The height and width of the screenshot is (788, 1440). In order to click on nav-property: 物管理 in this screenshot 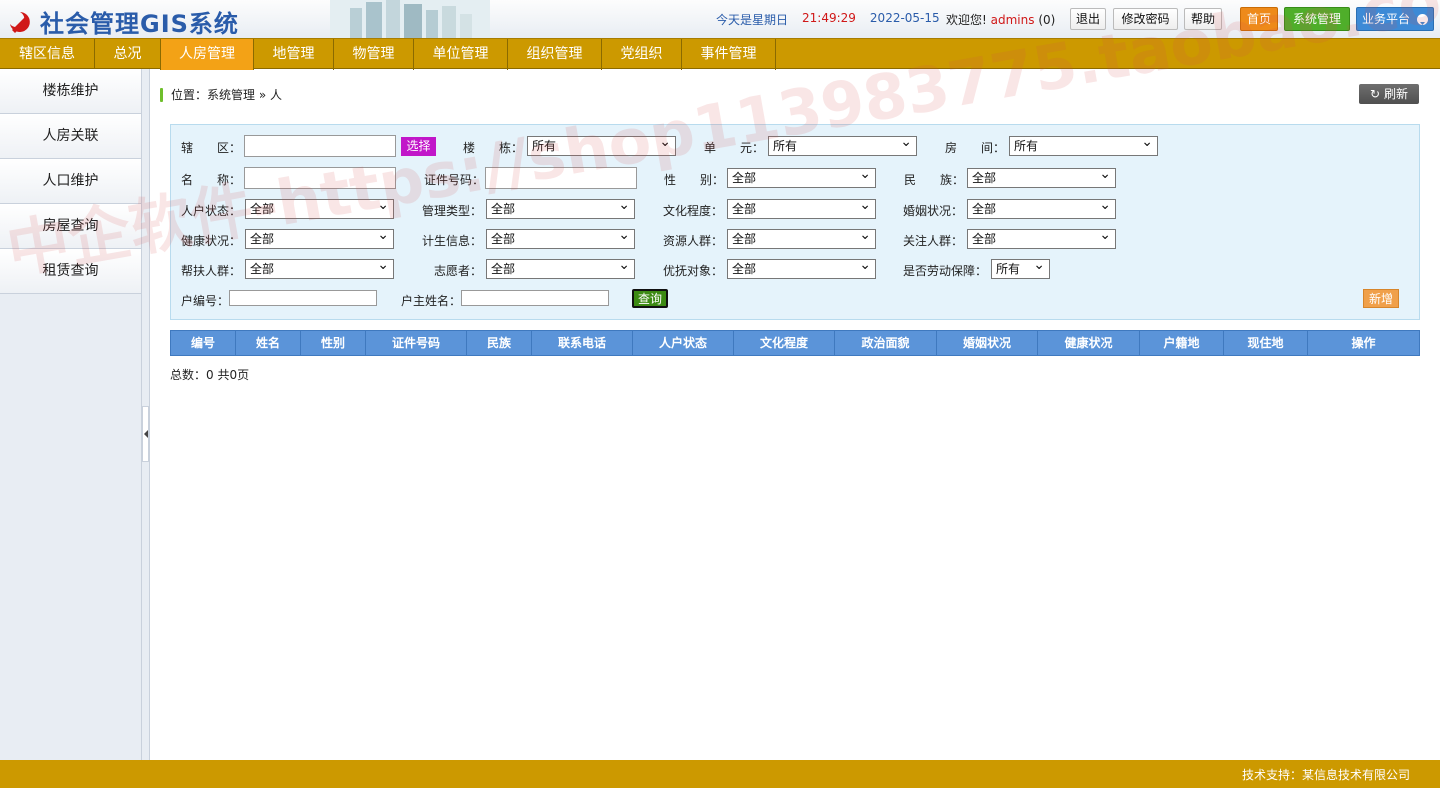, I will do `click(374, 54)`.